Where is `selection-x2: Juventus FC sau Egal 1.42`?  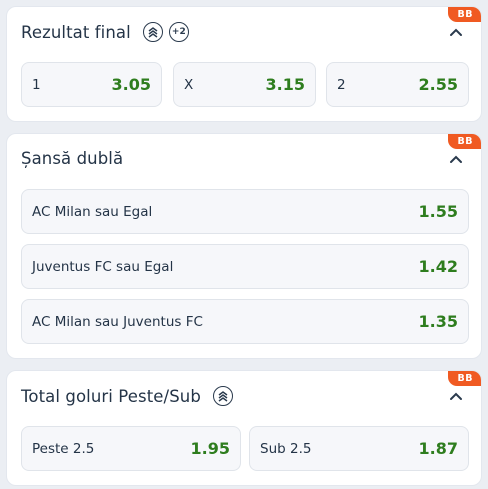
selection-x2: Juventus FC sau Egal 1.42 is located at coordinates (245, 266).